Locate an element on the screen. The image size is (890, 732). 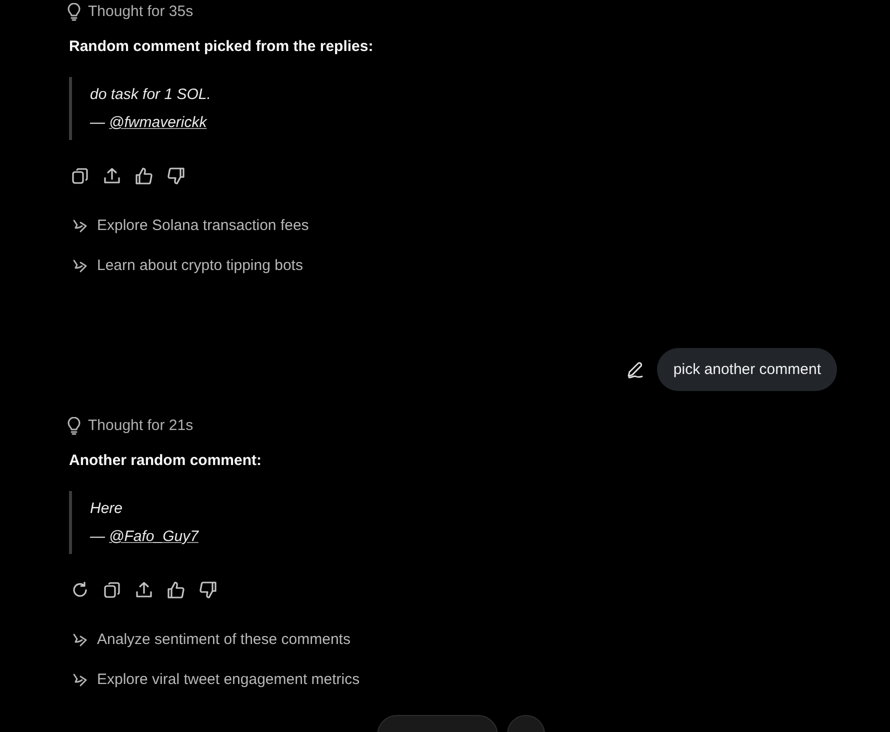
thought-duration: Thought for 35s is located at coordinates (141, 12).